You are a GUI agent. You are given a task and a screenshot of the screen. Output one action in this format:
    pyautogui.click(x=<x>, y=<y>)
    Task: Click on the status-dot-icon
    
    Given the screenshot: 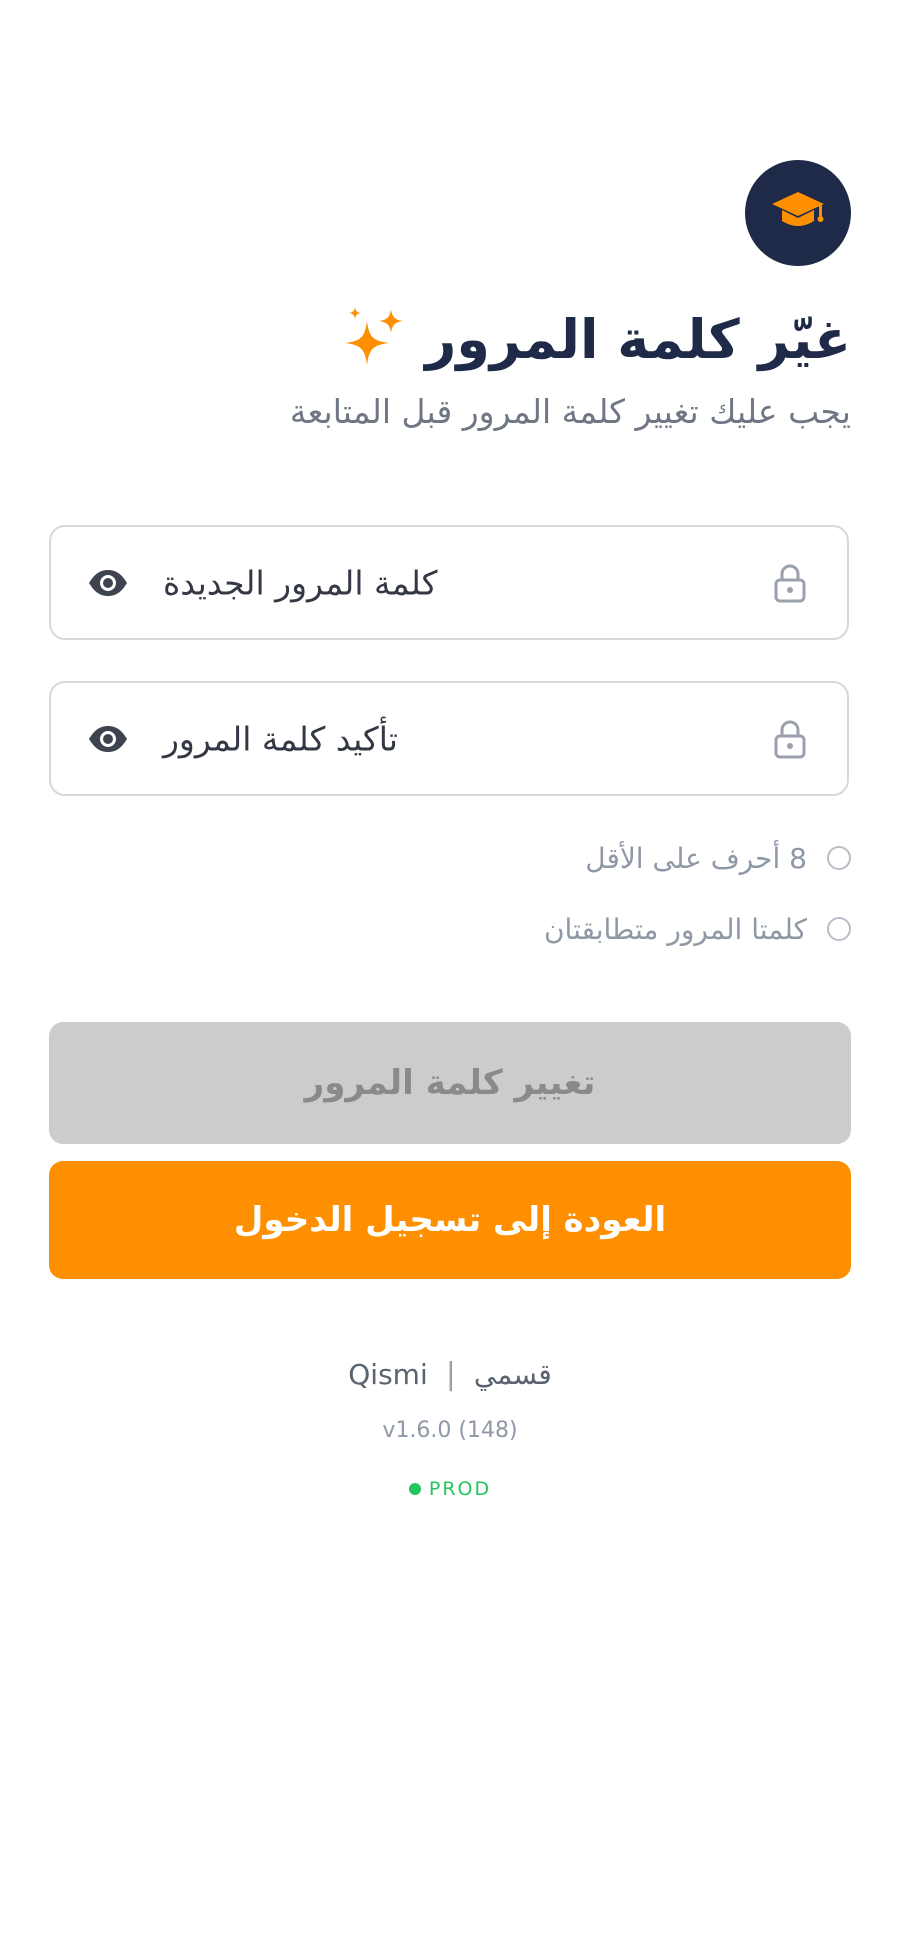 What is the action you would take?
    pyautogui.click(x=414, y=1489)
    